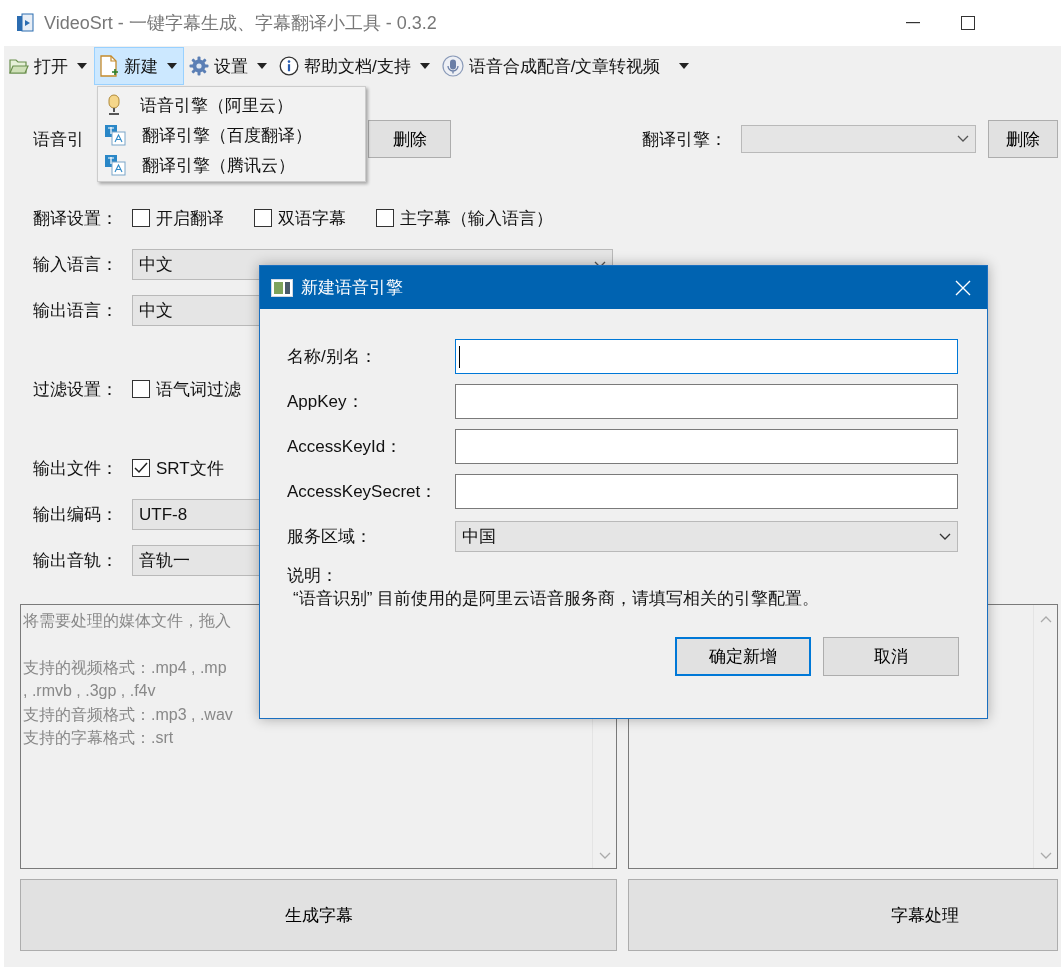 This screenshot has height=973, width=1064. Describe the element at coordinates (99, 738) in the screenshot. I see `format-text: 支持的字幕格式：.srt` at that location.